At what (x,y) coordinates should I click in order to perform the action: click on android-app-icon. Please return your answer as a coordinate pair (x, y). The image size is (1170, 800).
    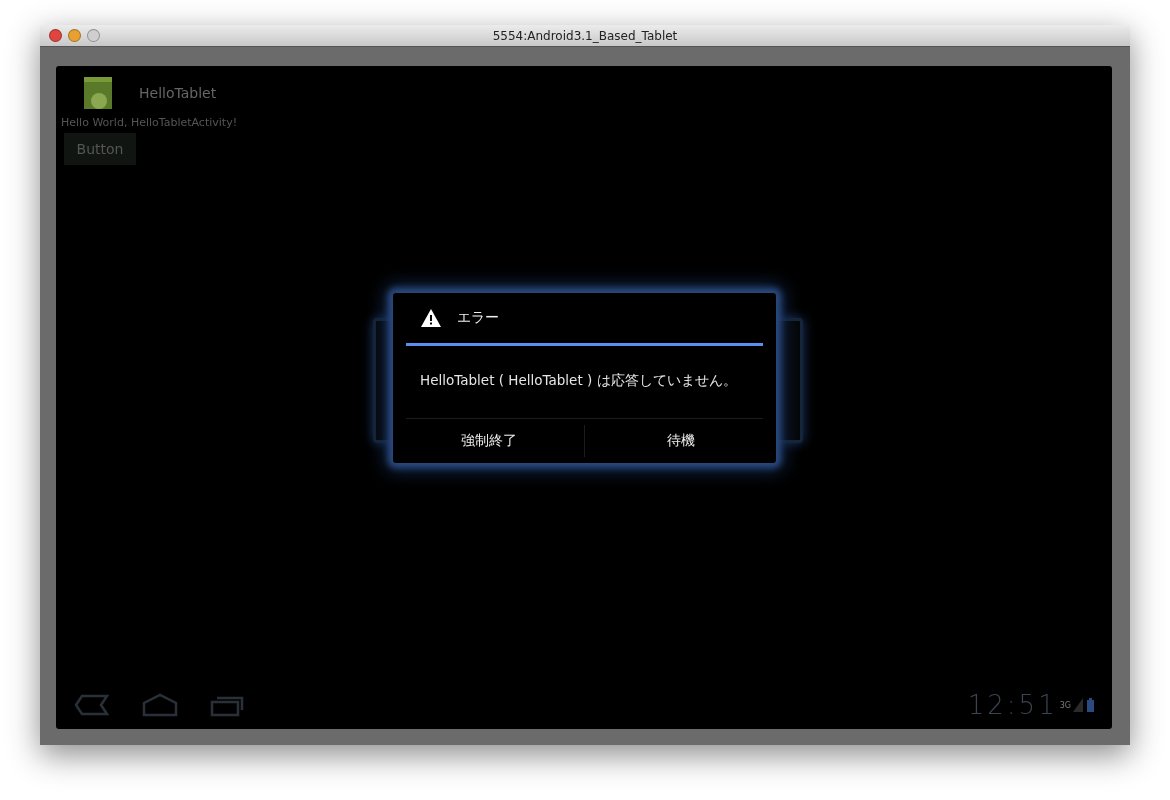
    Looking at the image, I should click on (98, 93).